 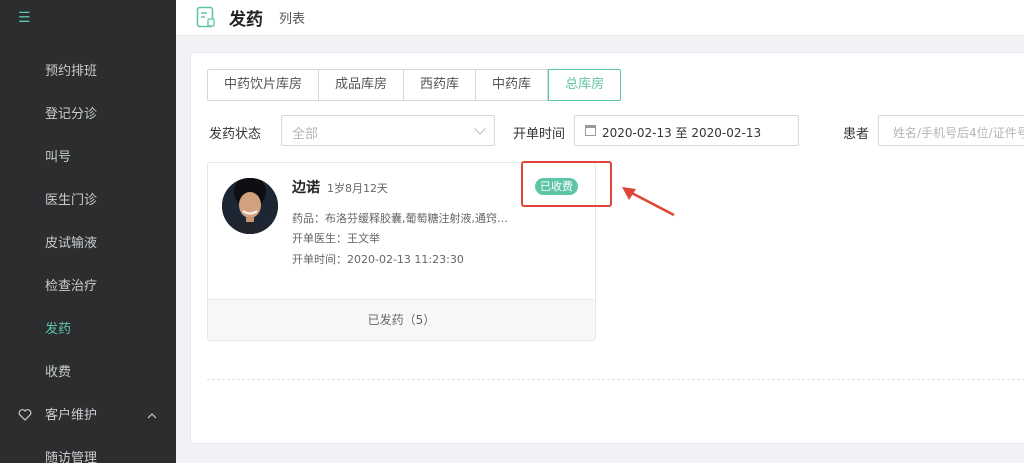 What do you see at coordinates (305, 134) in the screenshot?
I see `status-select-value: 全部` at bounding box center [305, 134].